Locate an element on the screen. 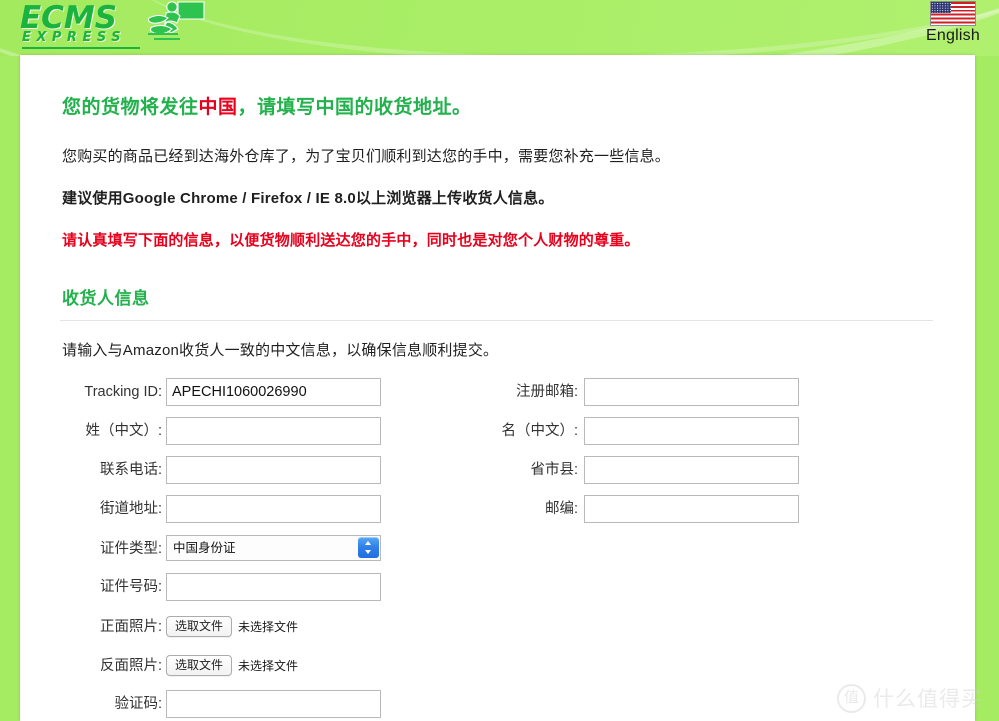 This screenshot has width=999, height=721. back-photo-field-wrap: 选取文件 未选择文件 is located at coordinates (232, 666).